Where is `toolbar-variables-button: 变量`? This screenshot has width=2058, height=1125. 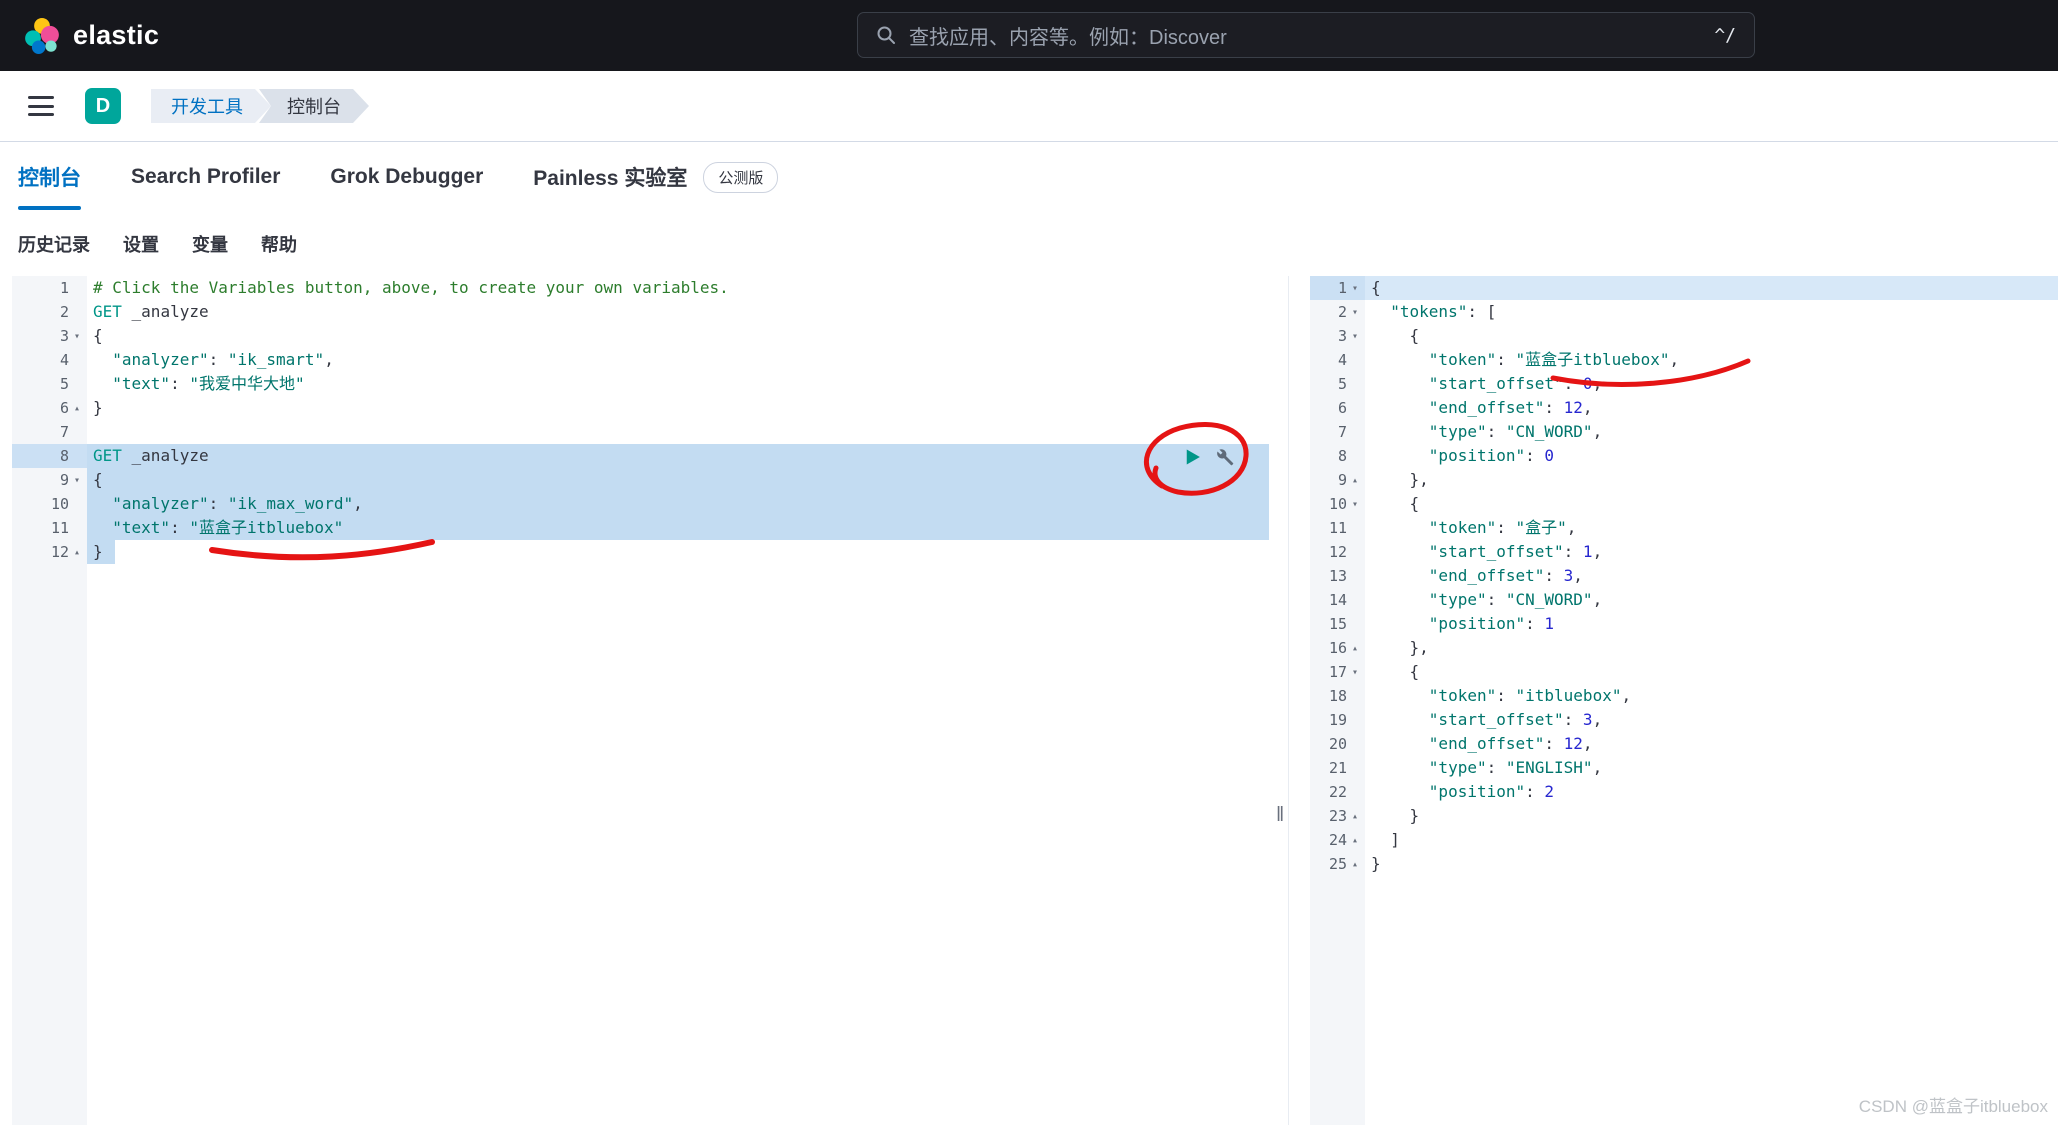 toolbar-variables-button: 变量 is located at coordinates (210, 244).